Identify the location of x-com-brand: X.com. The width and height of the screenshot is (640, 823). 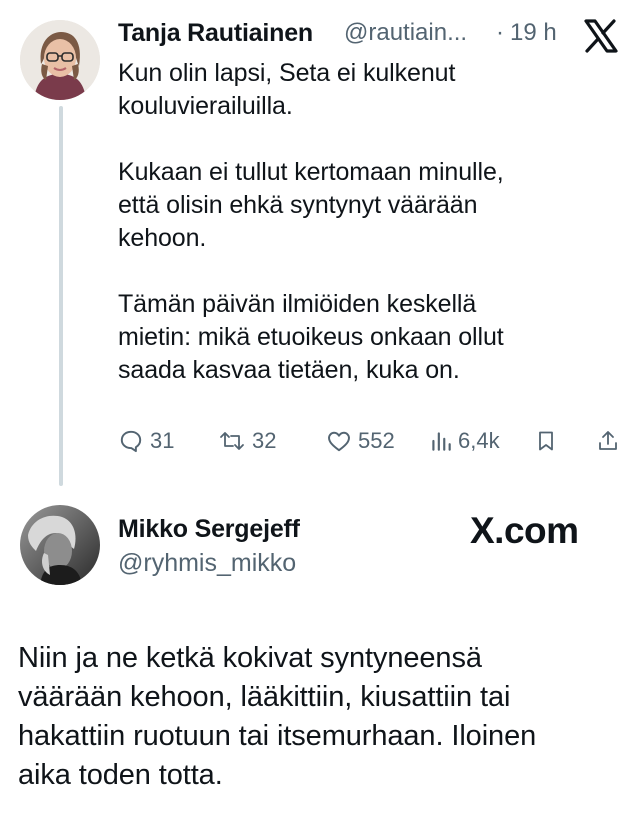
(524, 531).